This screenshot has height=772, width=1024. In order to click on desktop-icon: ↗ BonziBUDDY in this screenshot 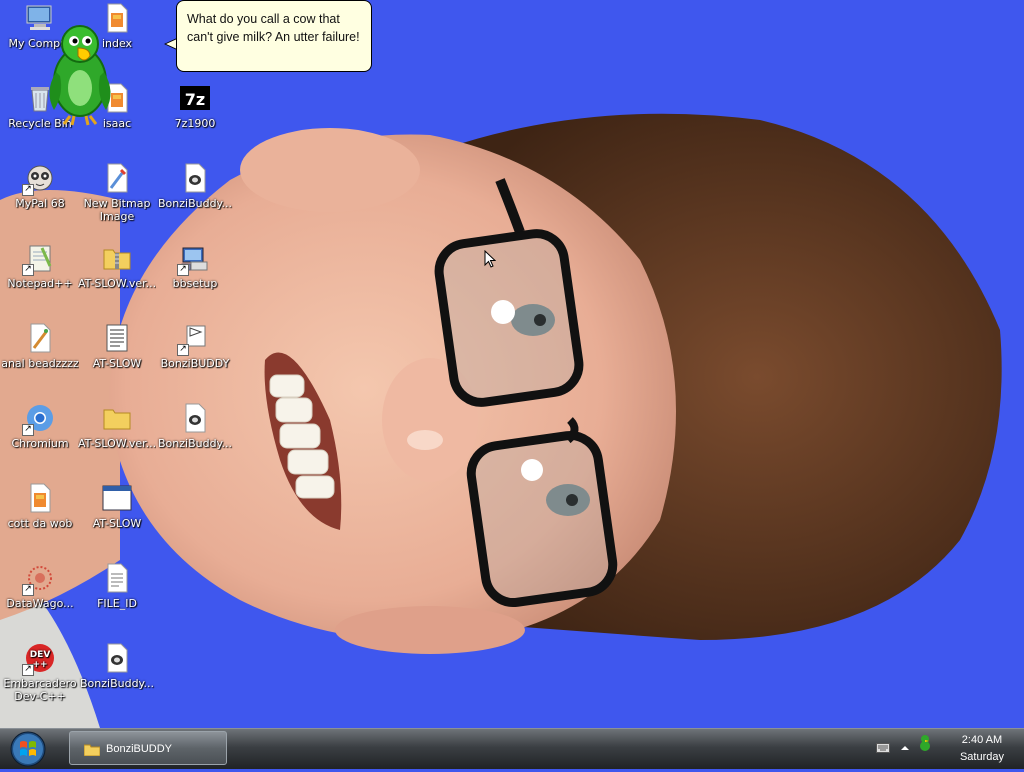, I will do `click(195, 346)`.